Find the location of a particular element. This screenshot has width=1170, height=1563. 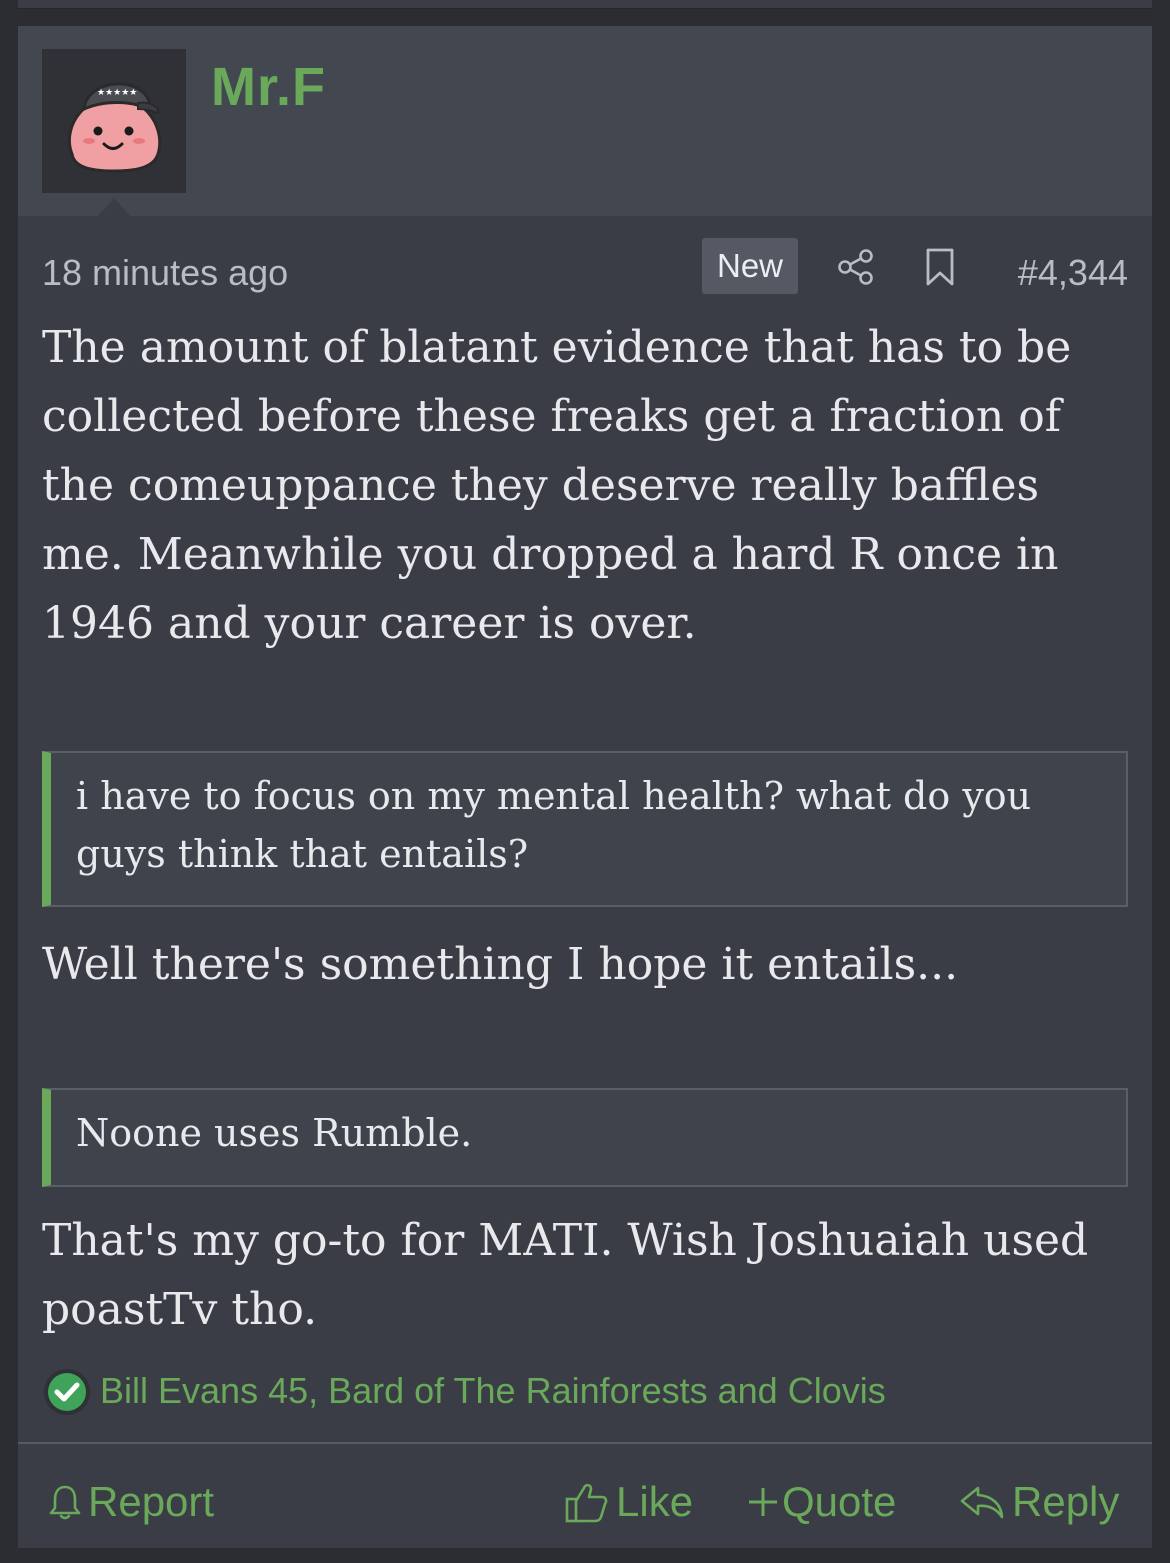

thumbs-up-icon is located at coordinates (586, 1503).